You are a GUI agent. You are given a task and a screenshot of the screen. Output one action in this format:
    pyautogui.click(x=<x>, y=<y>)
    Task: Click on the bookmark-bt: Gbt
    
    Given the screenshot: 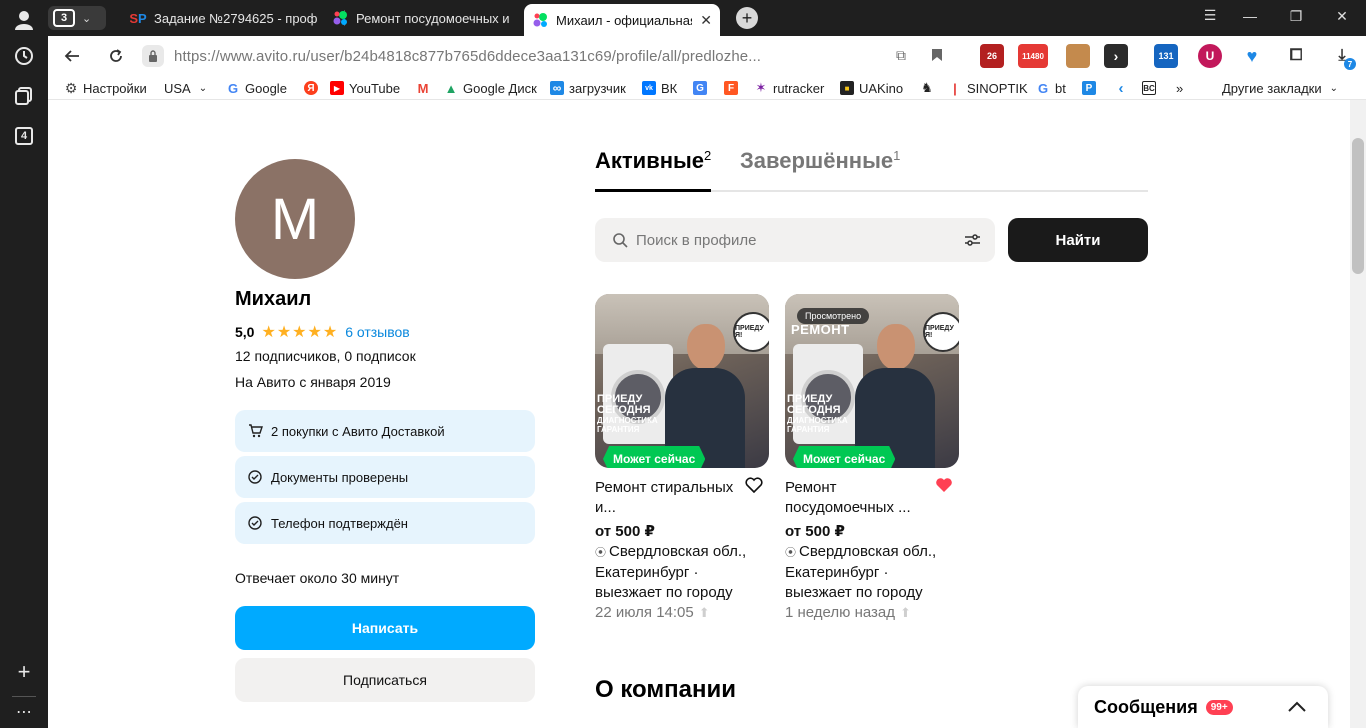 What is the action you would take?
    pyautogui.click(x=1051, y=88)
    